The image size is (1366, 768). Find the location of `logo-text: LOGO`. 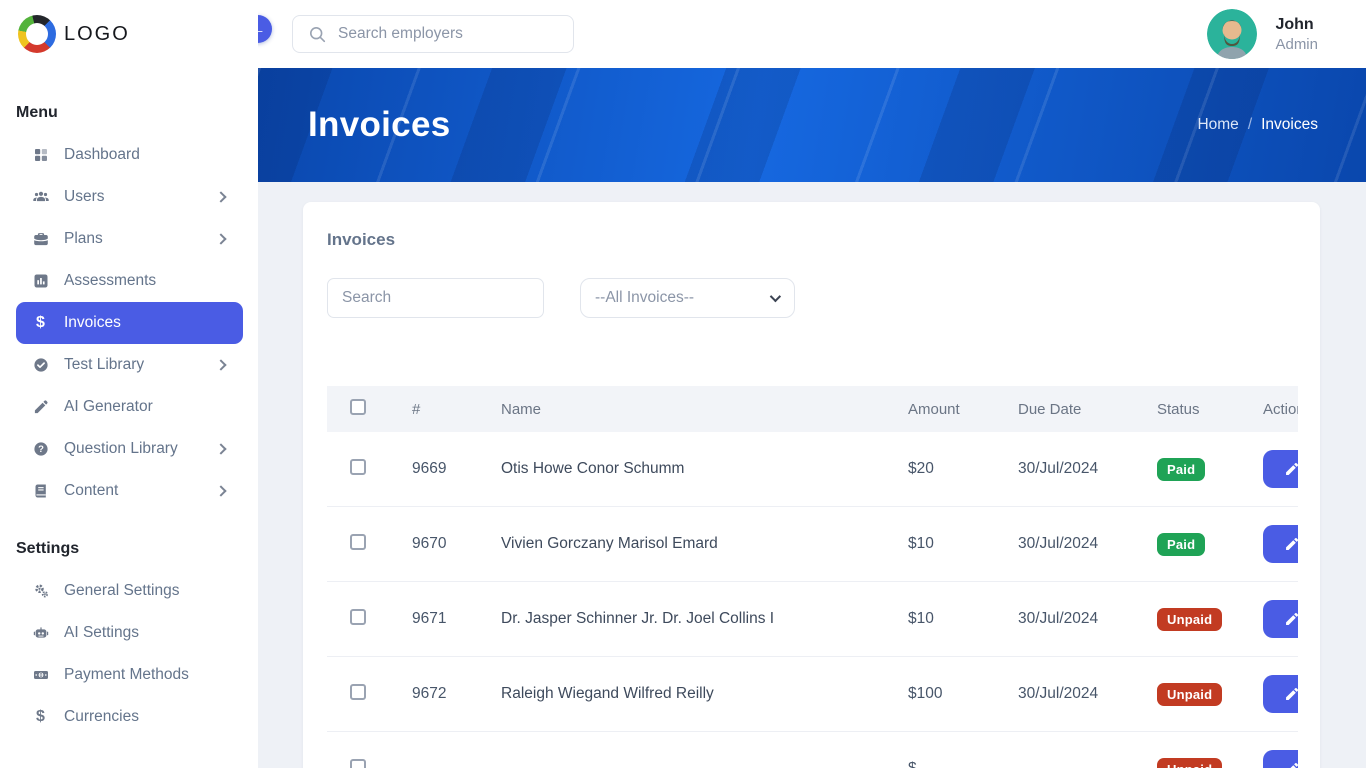

logo-text: LOGO is located at coordinates (97, 33).